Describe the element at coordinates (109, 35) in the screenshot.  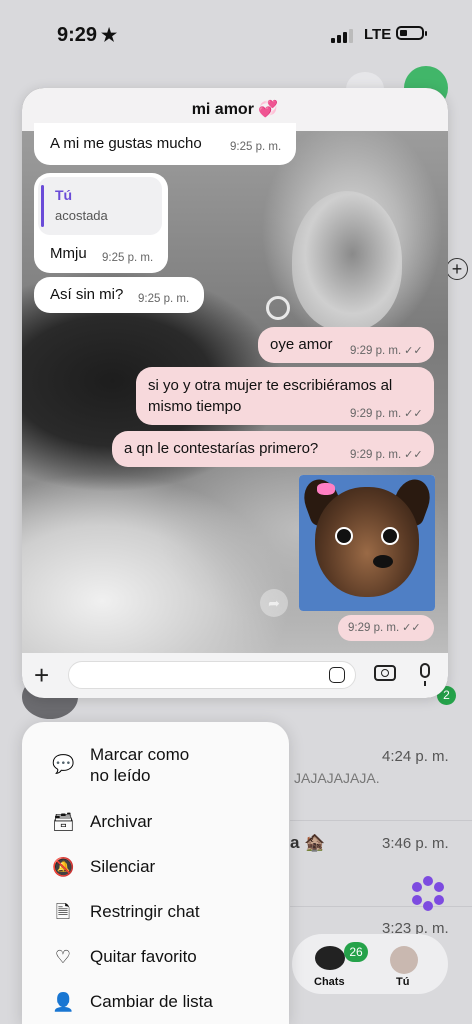
I see `star-icon: ★` at that location.